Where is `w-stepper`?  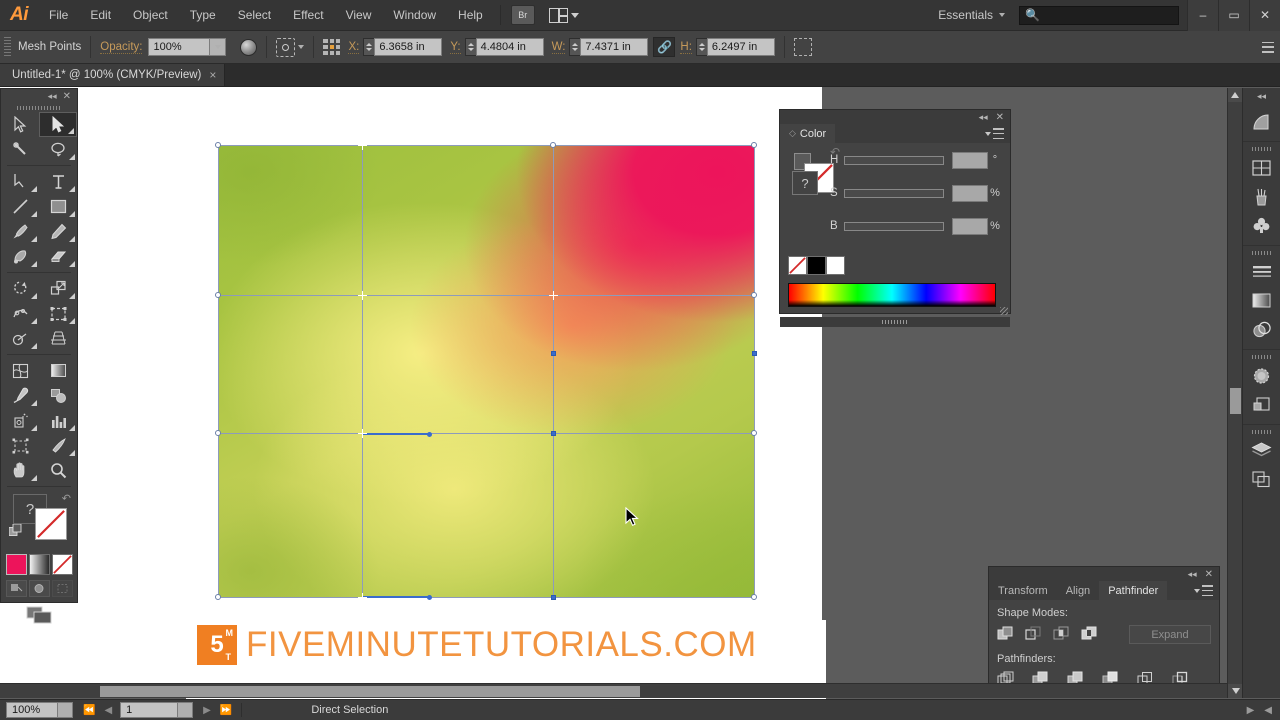
w-stepper is located at coordinates (575, 47).